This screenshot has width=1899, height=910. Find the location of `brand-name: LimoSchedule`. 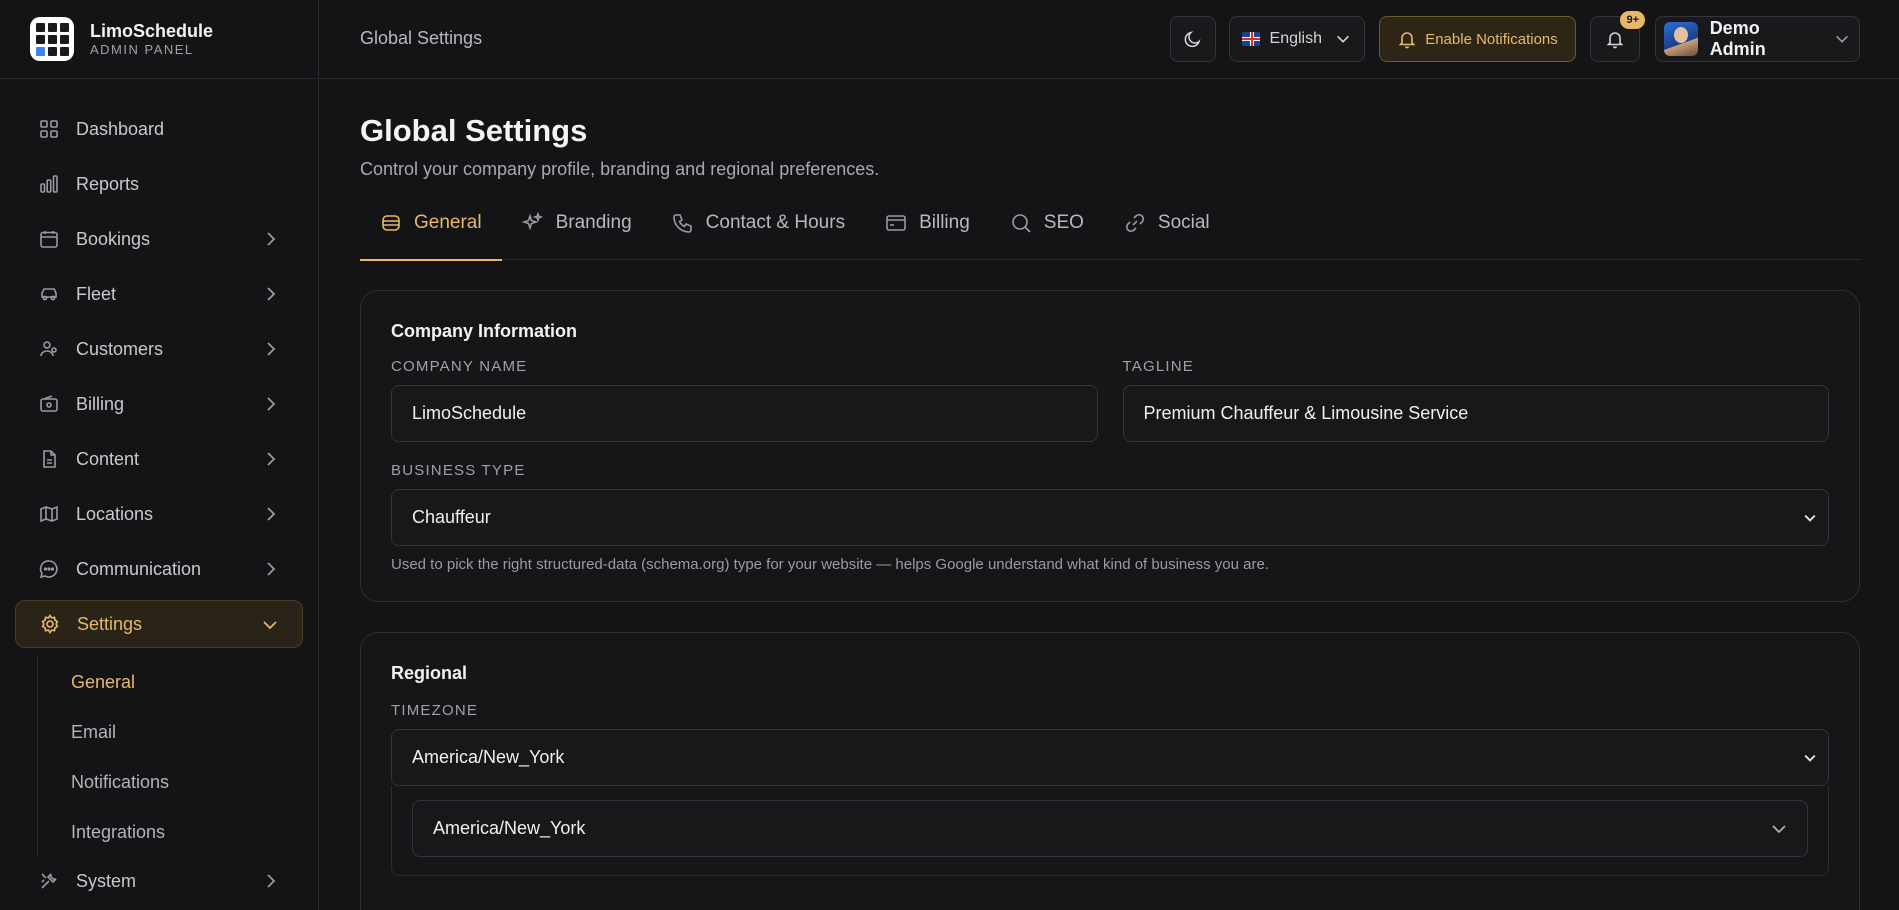

brand-name: LimoSchedule is located at coordinates (152, 31).